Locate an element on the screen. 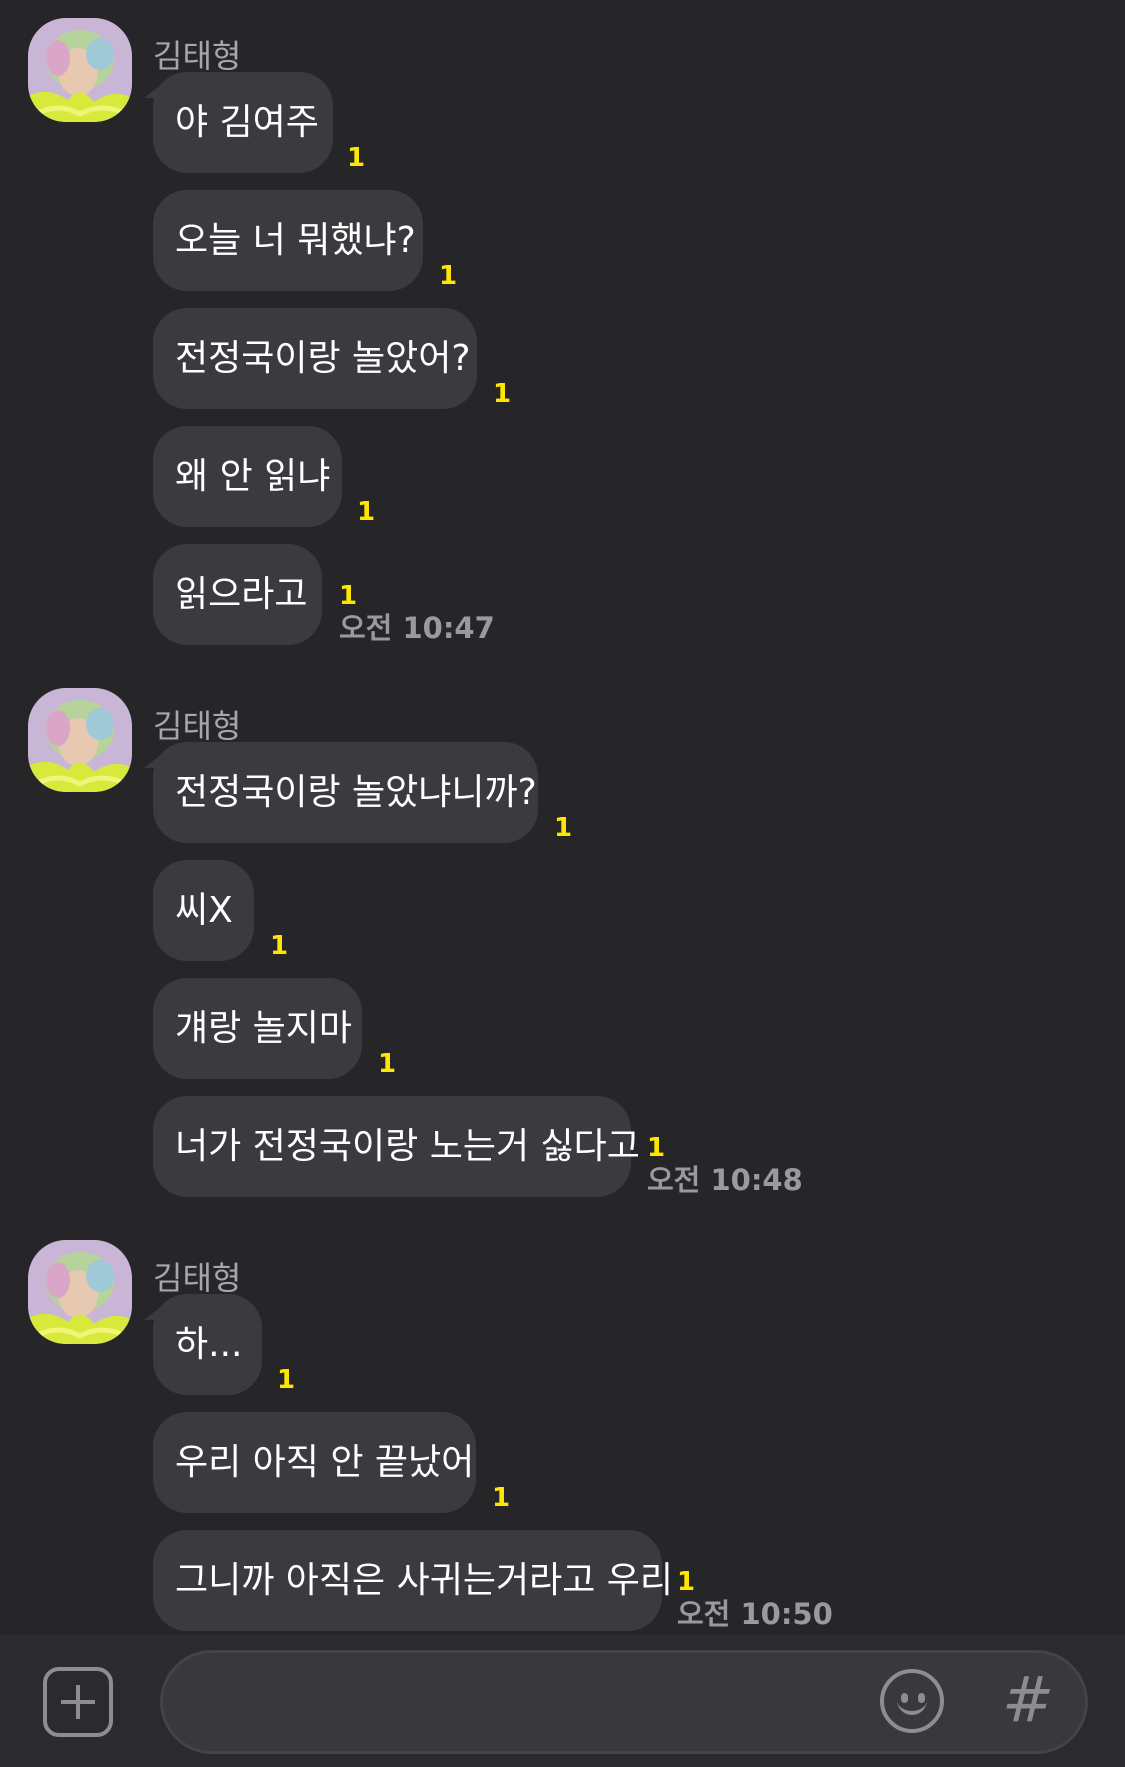  message-bubble: 너가 전정국이랑 노는거 싫다고 is located at coordinates (396, 1146).